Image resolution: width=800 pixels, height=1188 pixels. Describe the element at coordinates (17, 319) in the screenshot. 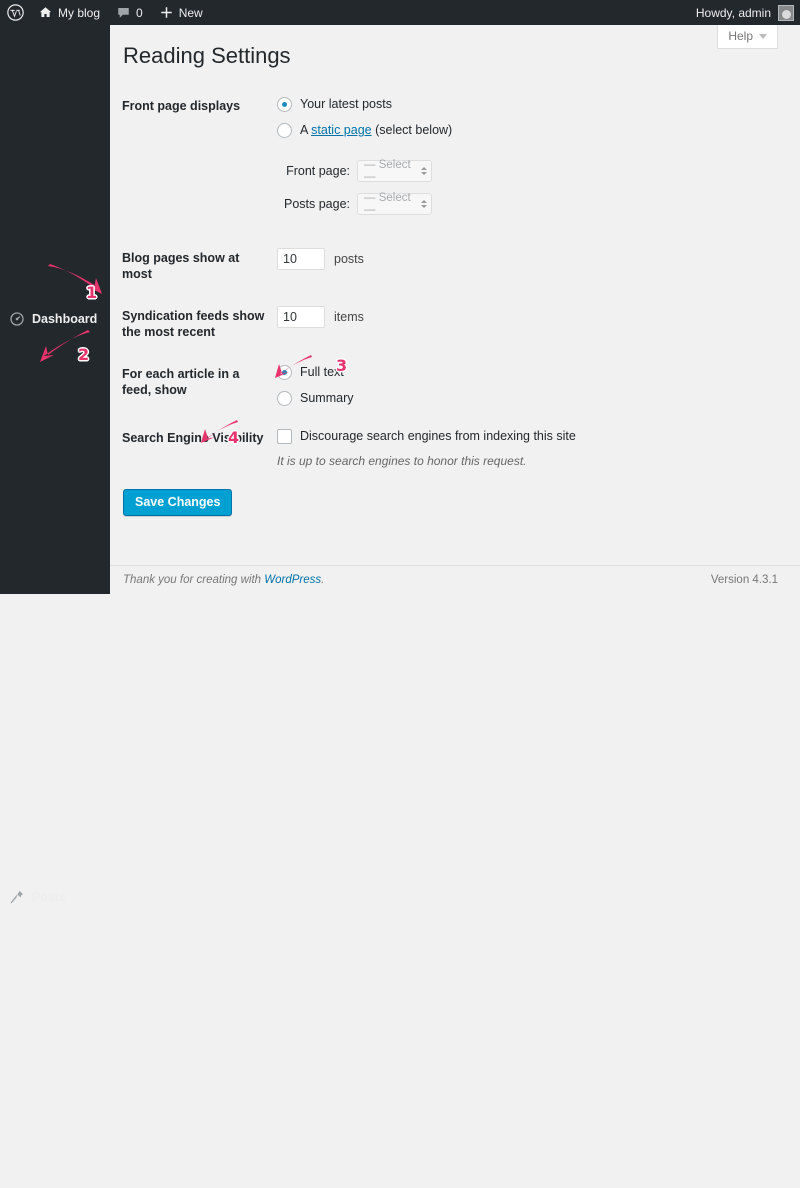

I see `dashboard-gauge-icon` at that location.